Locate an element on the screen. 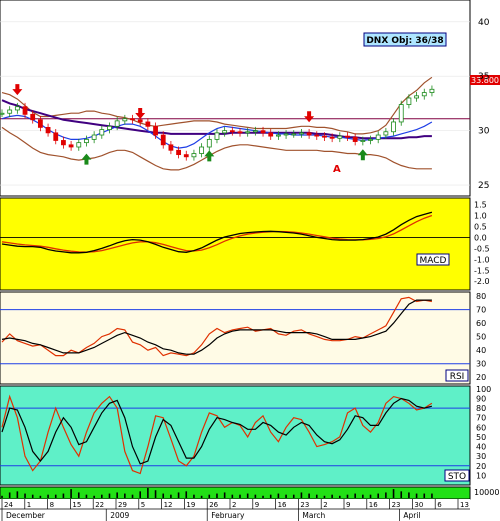  rsi-y-tick: 40 is located at coordinates (481, 350).